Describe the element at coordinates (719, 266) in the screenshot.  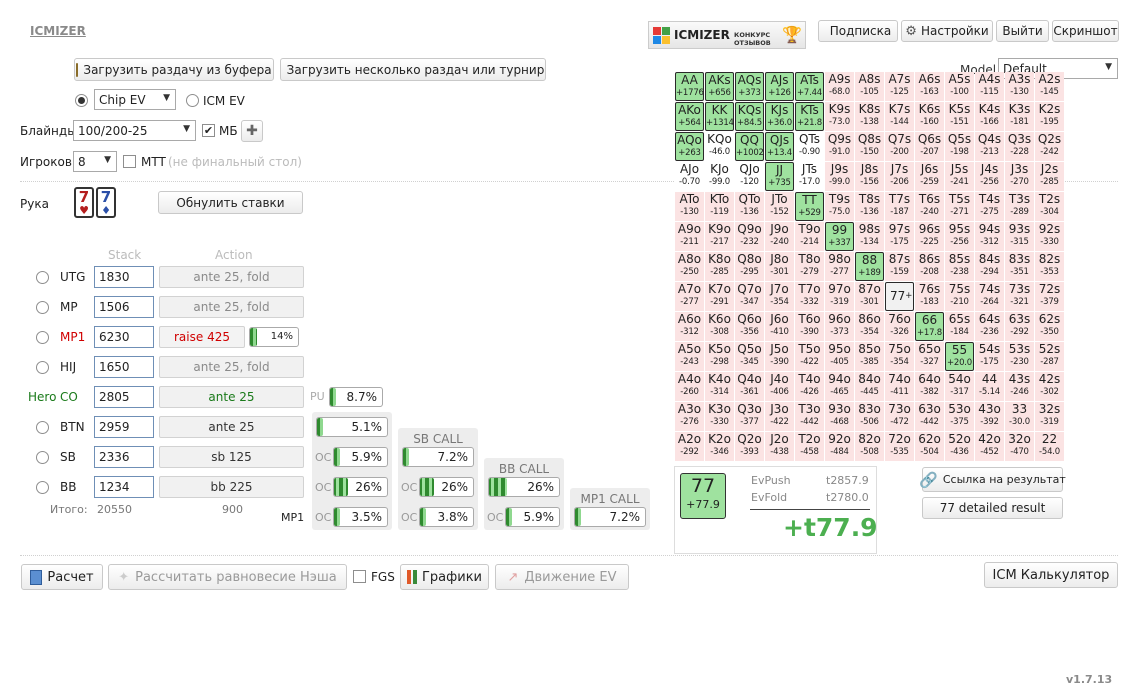
I see `hand-cell: K8o -285` at that location.